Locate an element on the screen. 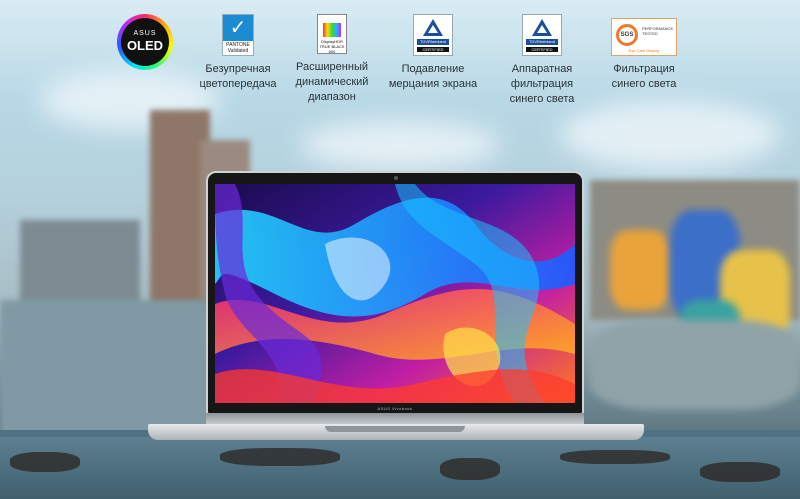 This screenshot has width=800, height=499. webcam-icon is located at coordinates (396, 178).